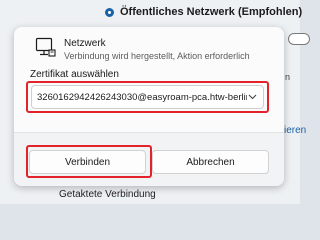 The height and width of the screenshot is (240, 320). What do you see at coordinates (74, 74) in the screenshot?
I see `certificate-label: Zertifikat auswählen` at bounding box center [74, 74].